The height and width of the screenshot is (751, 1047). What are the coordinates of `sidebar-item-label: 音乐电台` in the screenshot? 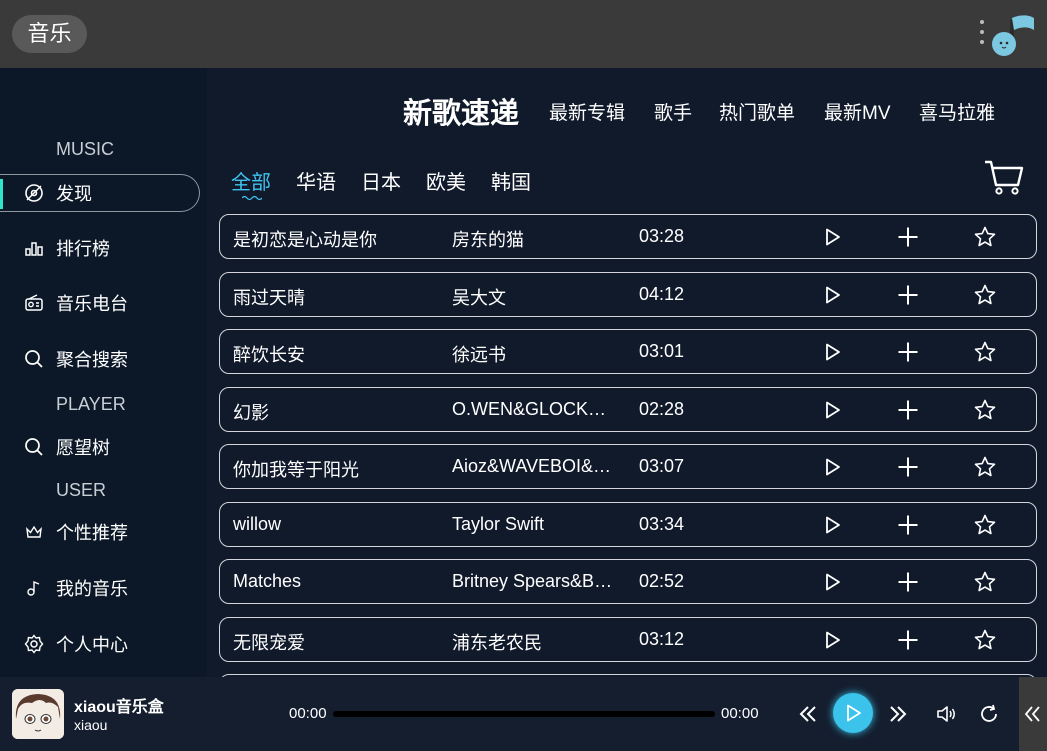 It's located at (92, 304).